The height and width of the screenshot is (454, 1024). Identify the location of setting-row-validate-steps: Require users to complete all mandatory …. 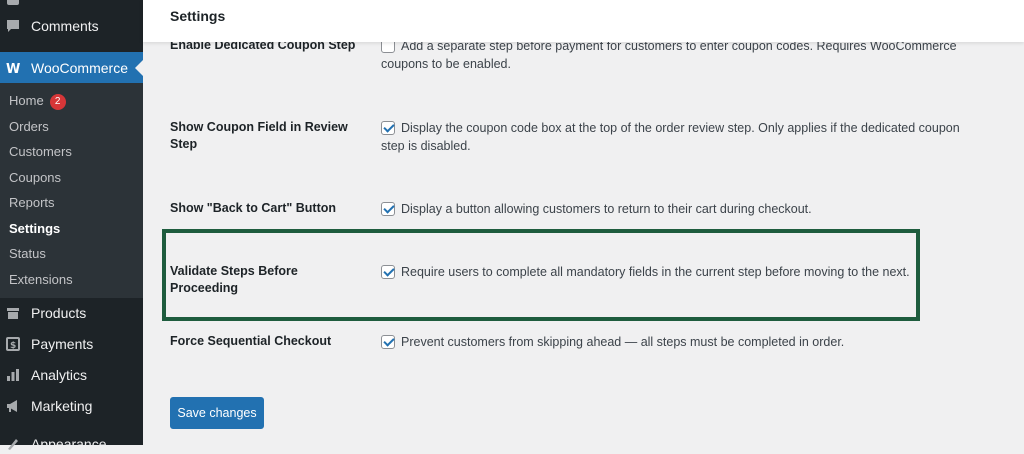
(651, 272).